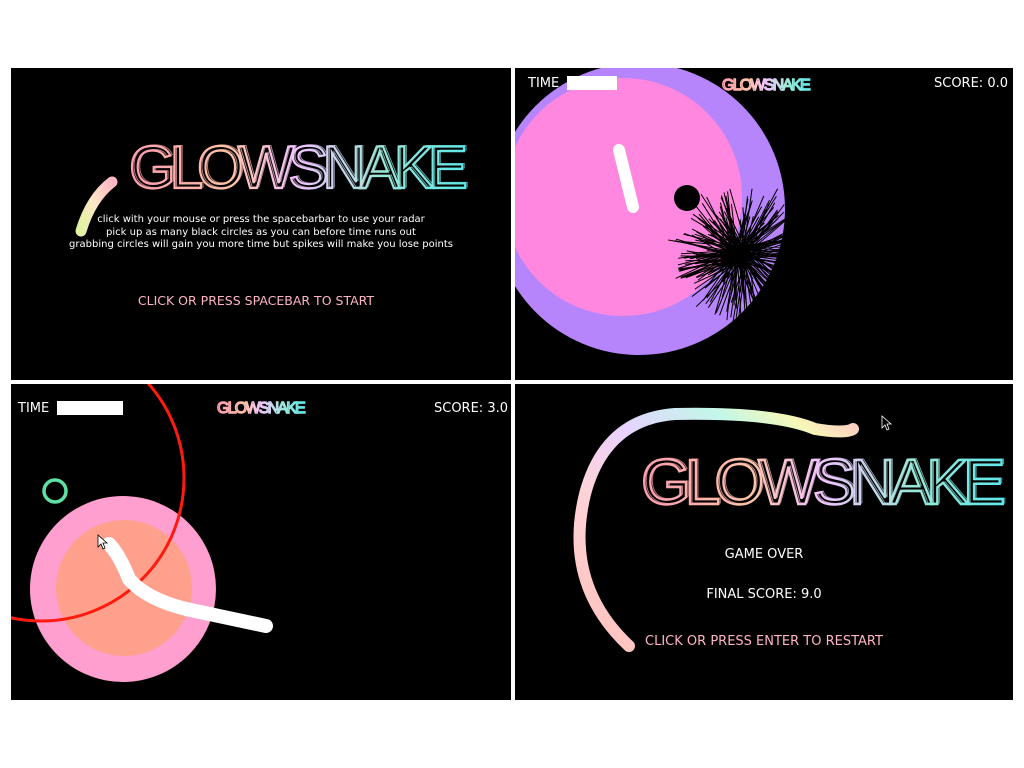 The height and width of the screenshot is (768, 1024). Describe the element at coordinates (887, 423) in the screenshot. I see `mouse-cursor-icon` at that location.